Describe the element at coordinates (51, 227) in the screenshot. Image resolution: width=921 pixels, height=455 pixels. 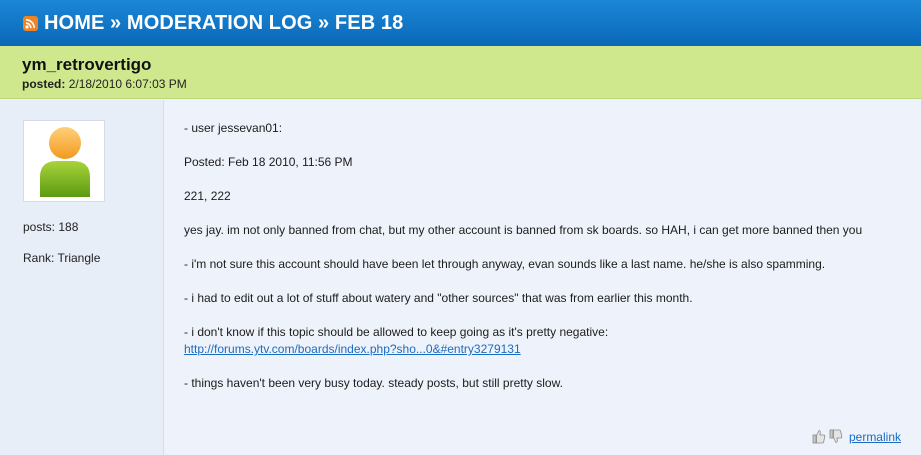
I see `post-count: posts: 188` at that location.